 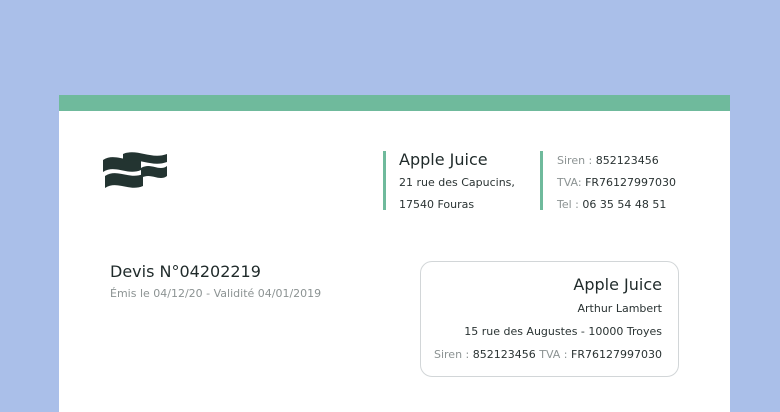 What do you see at coordinates (437, 204) in the screenshot?
I see `issuer-address-line2: 17540 Fouras` at bounding box center [437, 204].